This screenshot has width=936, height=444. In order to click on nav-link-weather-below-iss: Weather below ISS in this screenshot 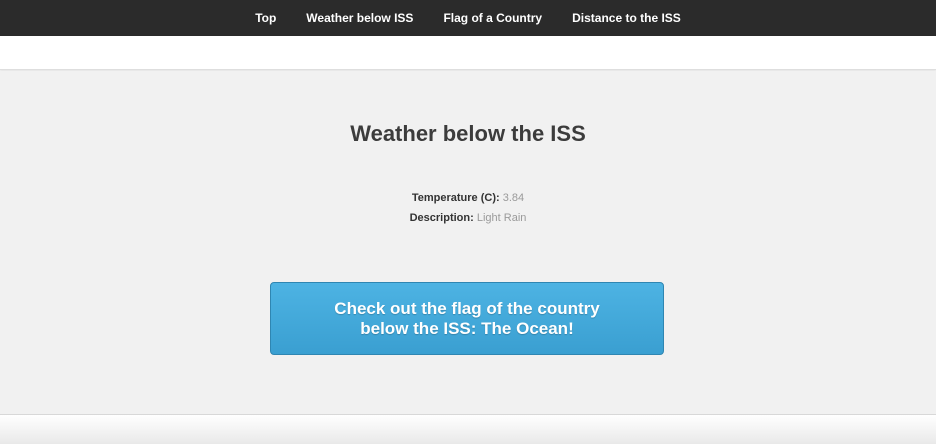, I will do `click(359, 18)`.